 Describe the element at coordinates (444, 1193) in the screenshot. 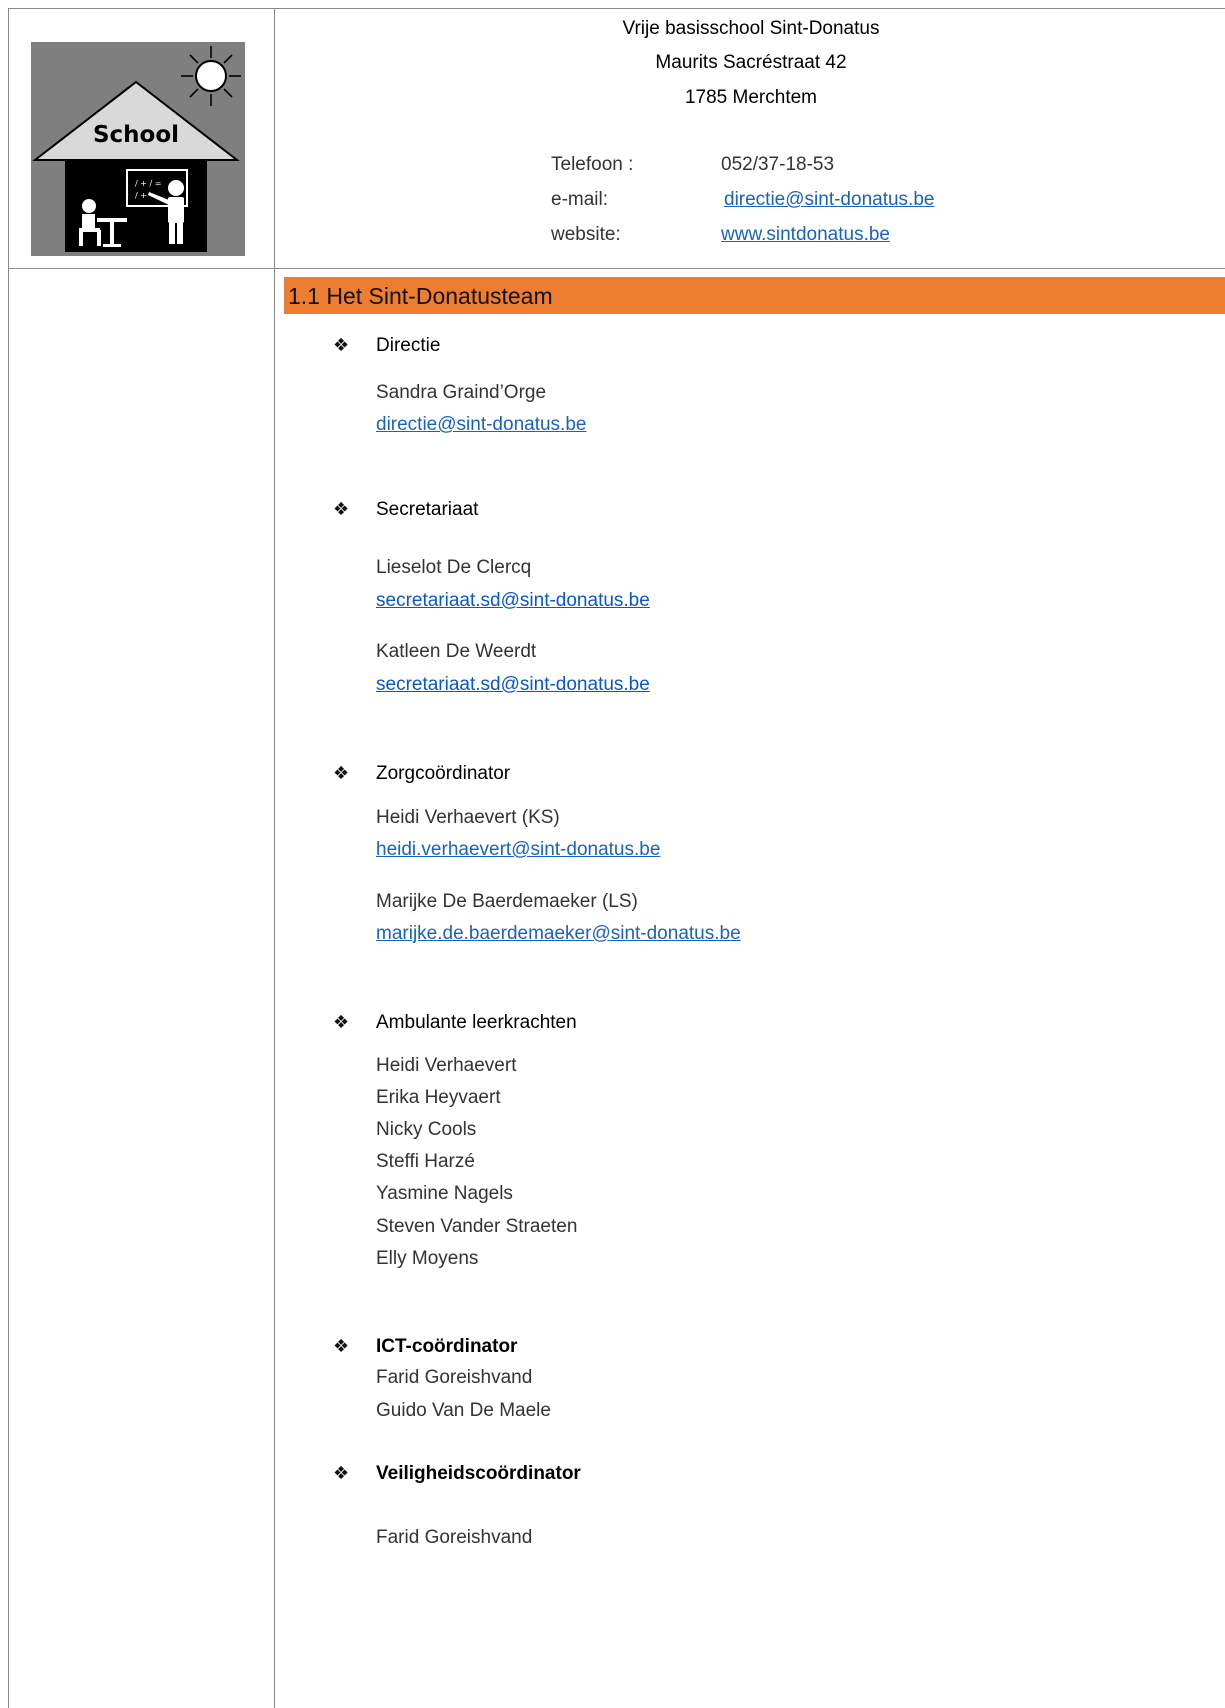

I see `list-item: Yasmine Nagels` at that location.